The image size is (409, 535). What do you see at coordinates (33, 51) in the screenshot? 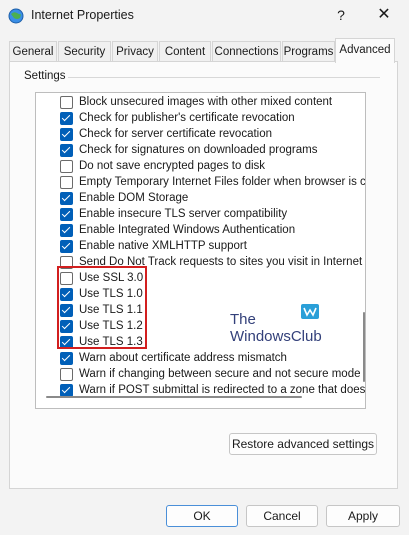
I see `tab-general: General` at bounding box center [33, 51].